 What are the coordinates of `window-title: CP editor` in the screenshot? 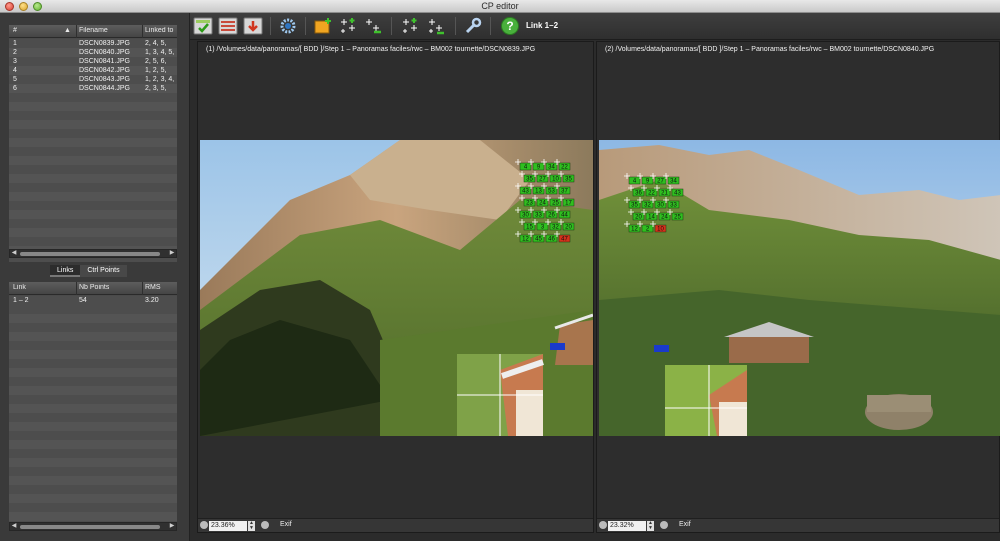 It's located at (500, 6).